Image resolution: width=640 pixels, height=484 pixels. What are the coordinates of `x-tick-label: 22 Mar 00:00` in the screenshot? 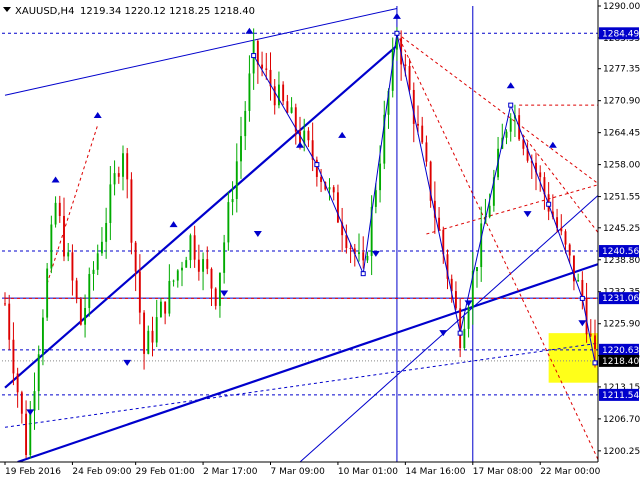 It's located at (570, 472).